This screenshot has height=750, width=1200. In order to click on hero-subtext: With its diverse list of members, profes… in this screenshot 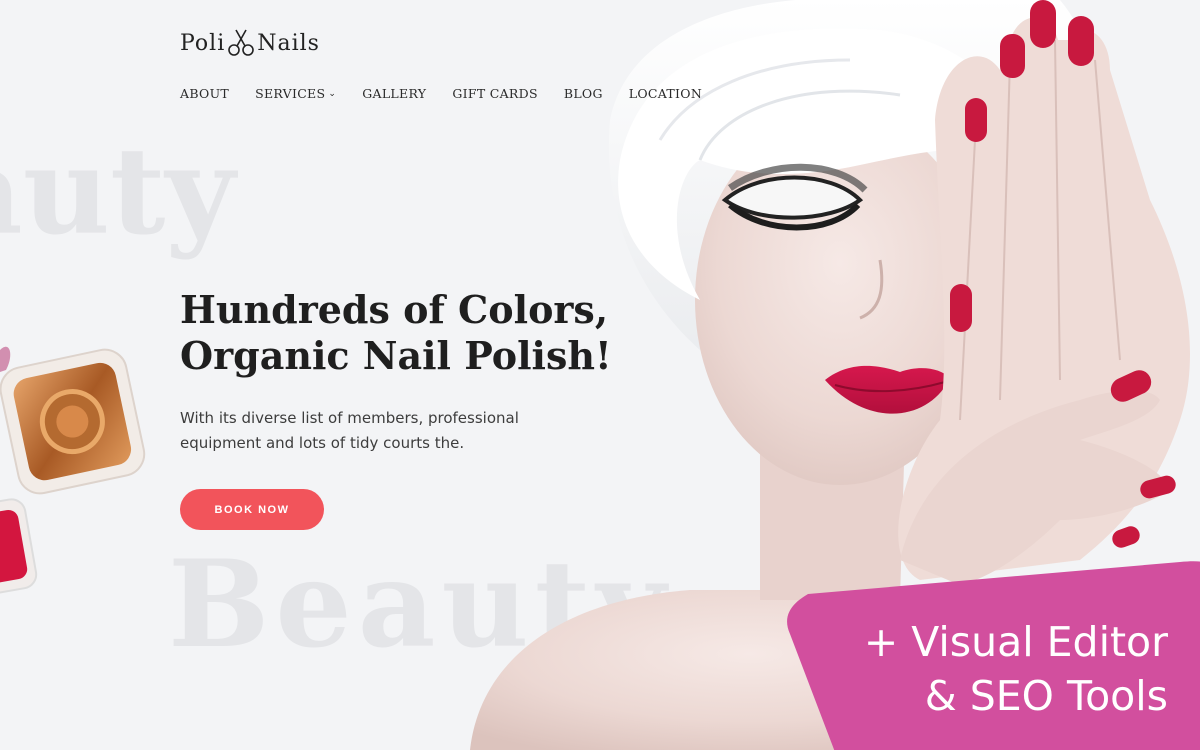, I will do `click(370, 431)`.